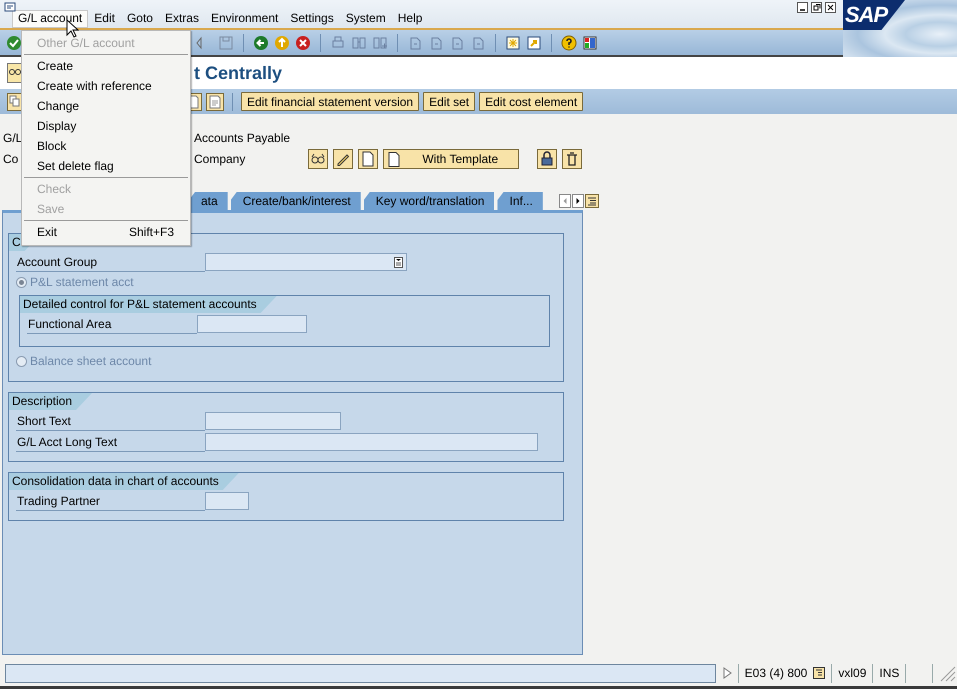 This screenshot has width=957, height=689. I want to click on menu-option: Change, so click(106, 106).